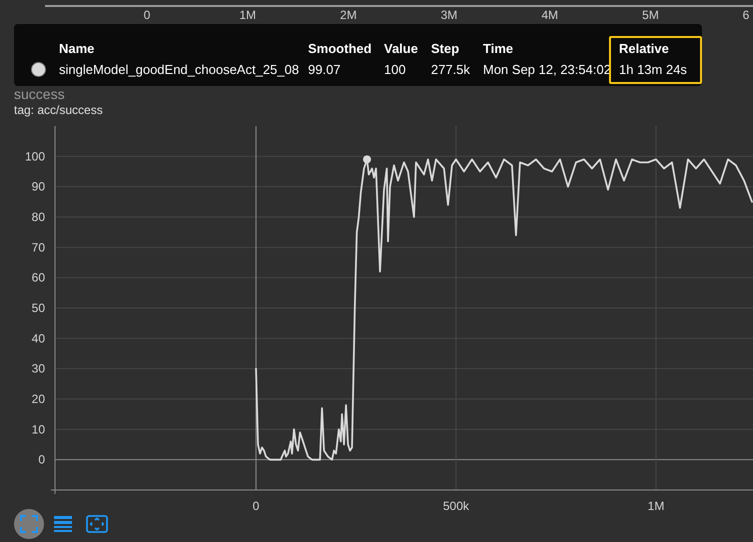  What do you see at coordinates (653, 69) in the screenshot?
I see `table-cell-text: 1h 13m 24s` at bounding box center [653, 69].